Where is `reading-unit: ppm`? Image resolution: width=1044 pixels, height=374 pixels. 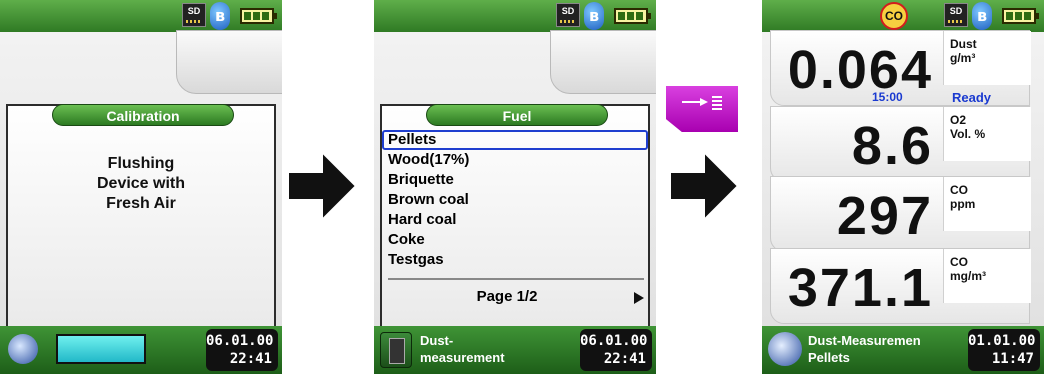 reading-unit: ppm is located at coordinates (963, 204).